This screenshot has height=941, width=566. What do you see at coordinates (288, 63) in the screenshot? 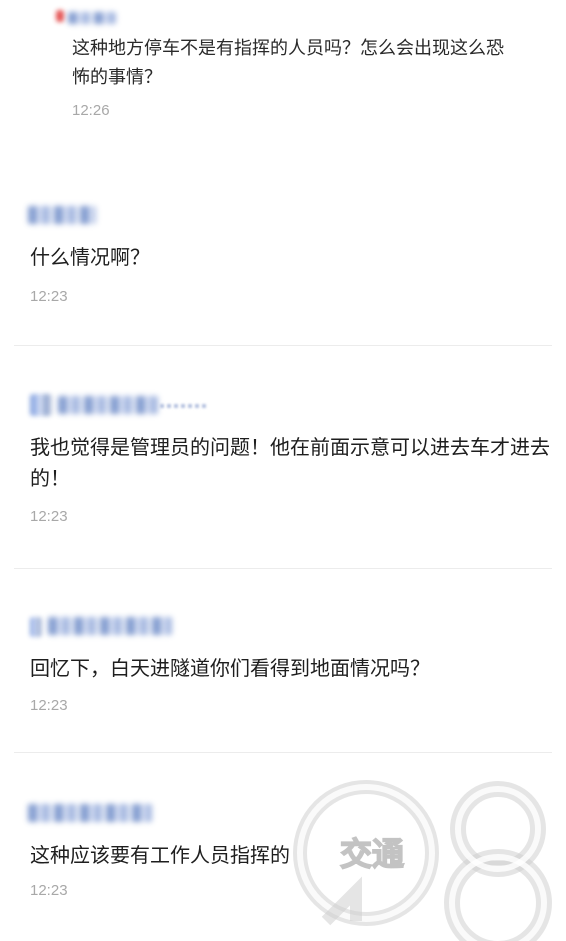
I see `reply-text: 这种地方停车不是有指挥的人员吗？怎么会出现这么恐怖的事情？` at bounding box center [288, 63].